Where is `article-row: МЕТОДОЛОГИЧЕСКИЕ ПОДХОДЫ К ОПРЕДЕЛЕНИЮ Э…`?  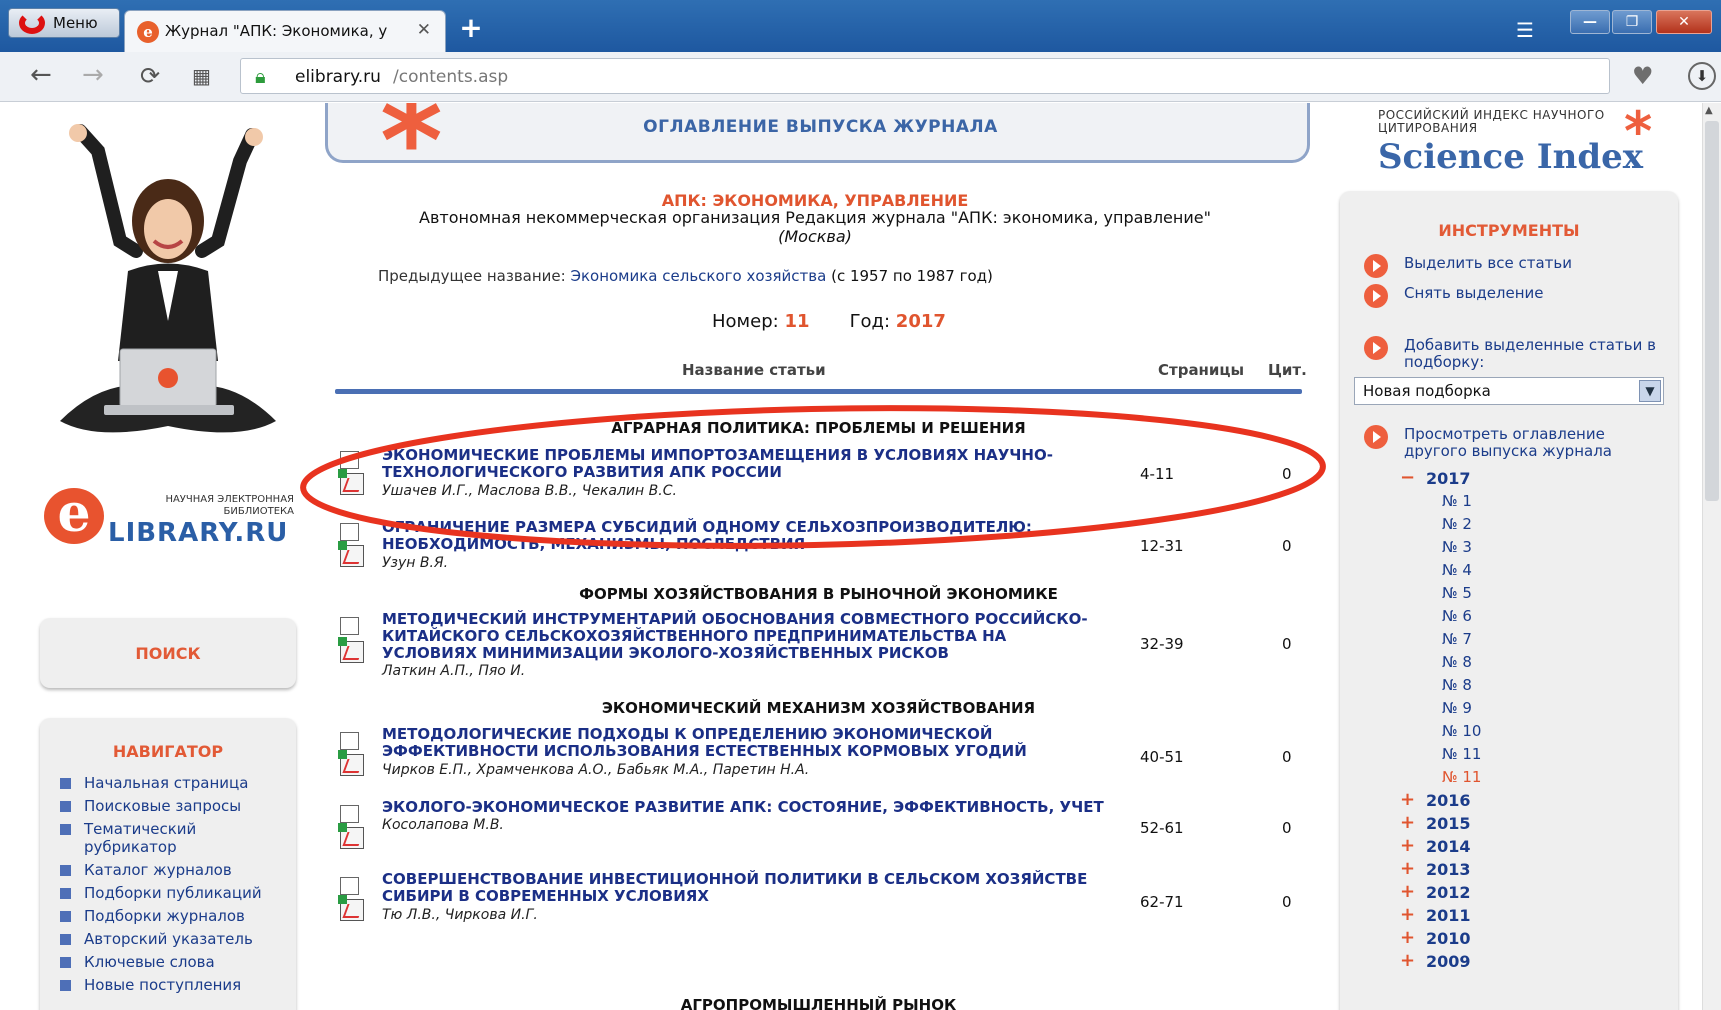 article-row: МЕТОДОЛОГИЧЕСКИЕ ПОДХОДЫ К ОПРЕДЕЛЕНИЮ Э… is located at coordinates (819, 756).